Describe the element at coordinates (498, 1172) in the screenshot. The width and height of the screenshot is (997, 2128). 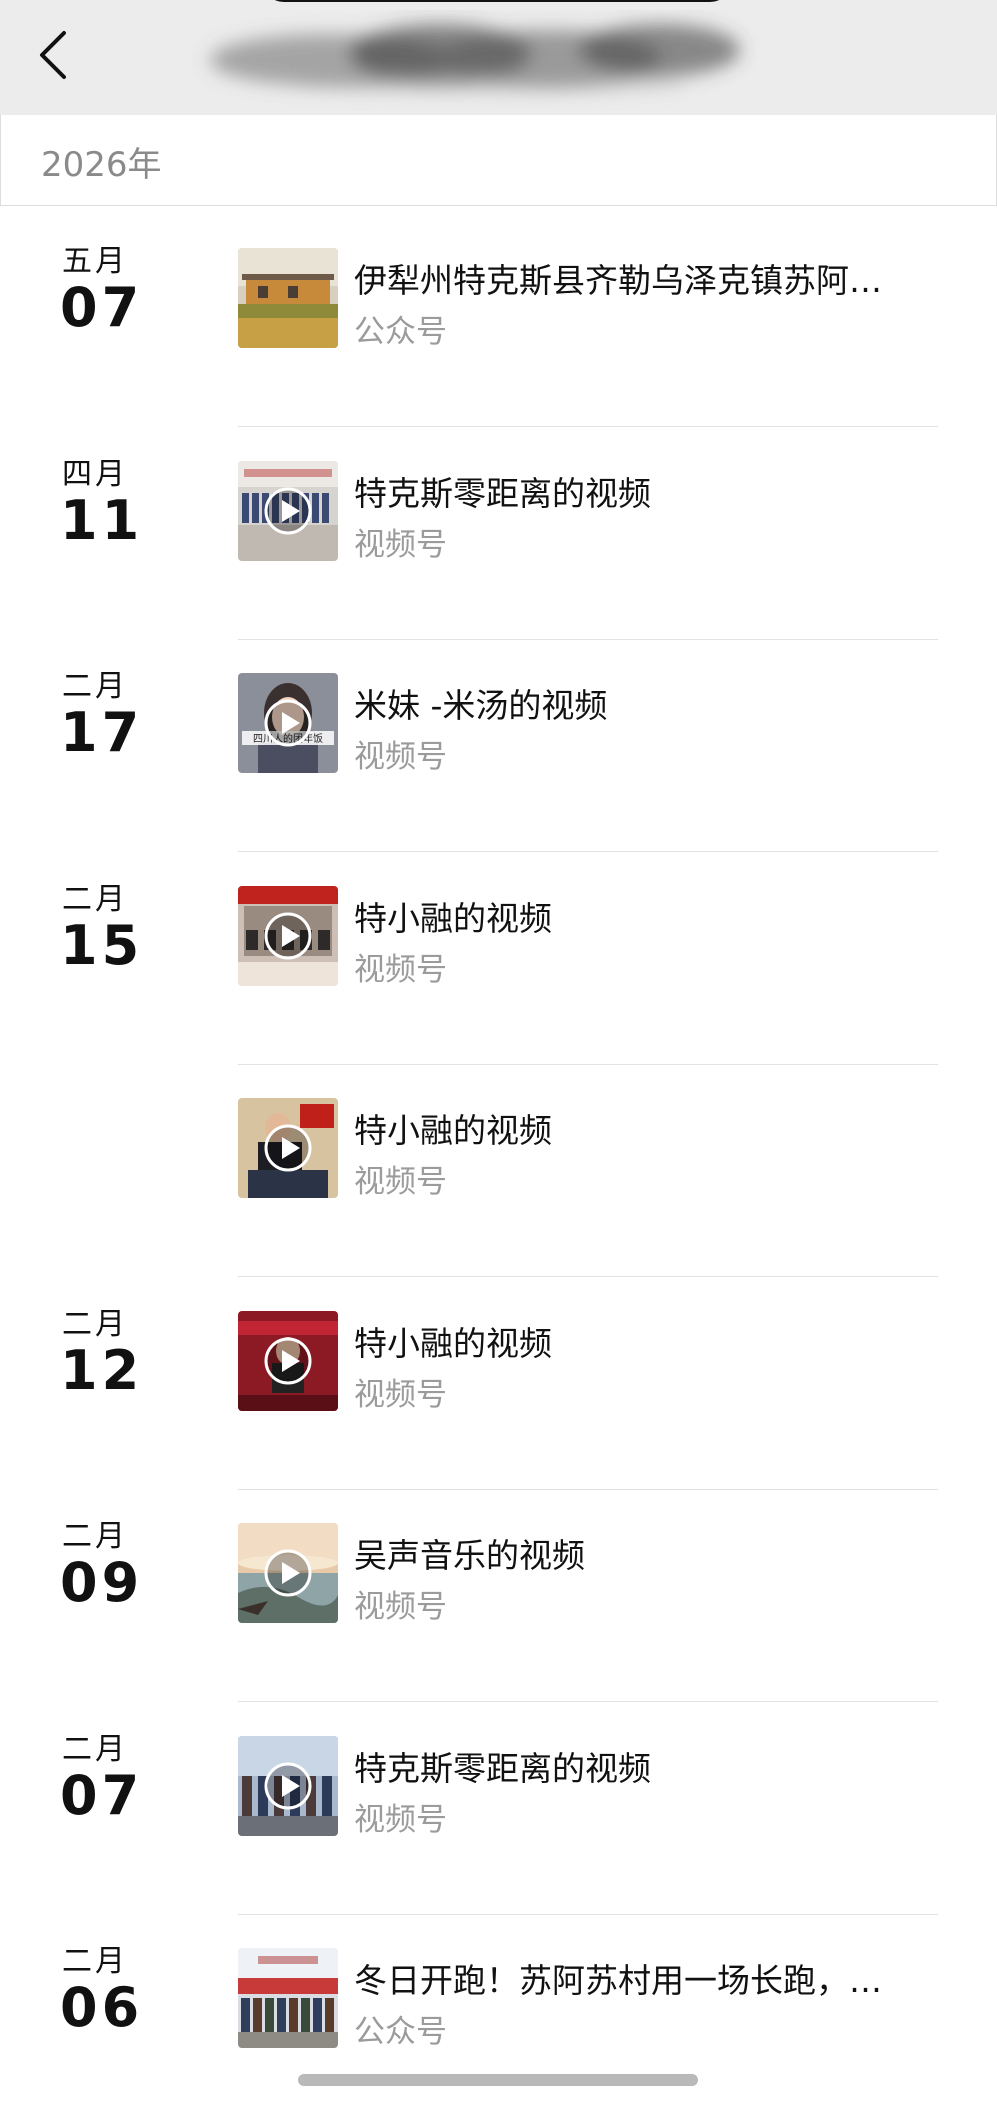
I see `timeline-entry: 特小融的视频 视频号` at that location.